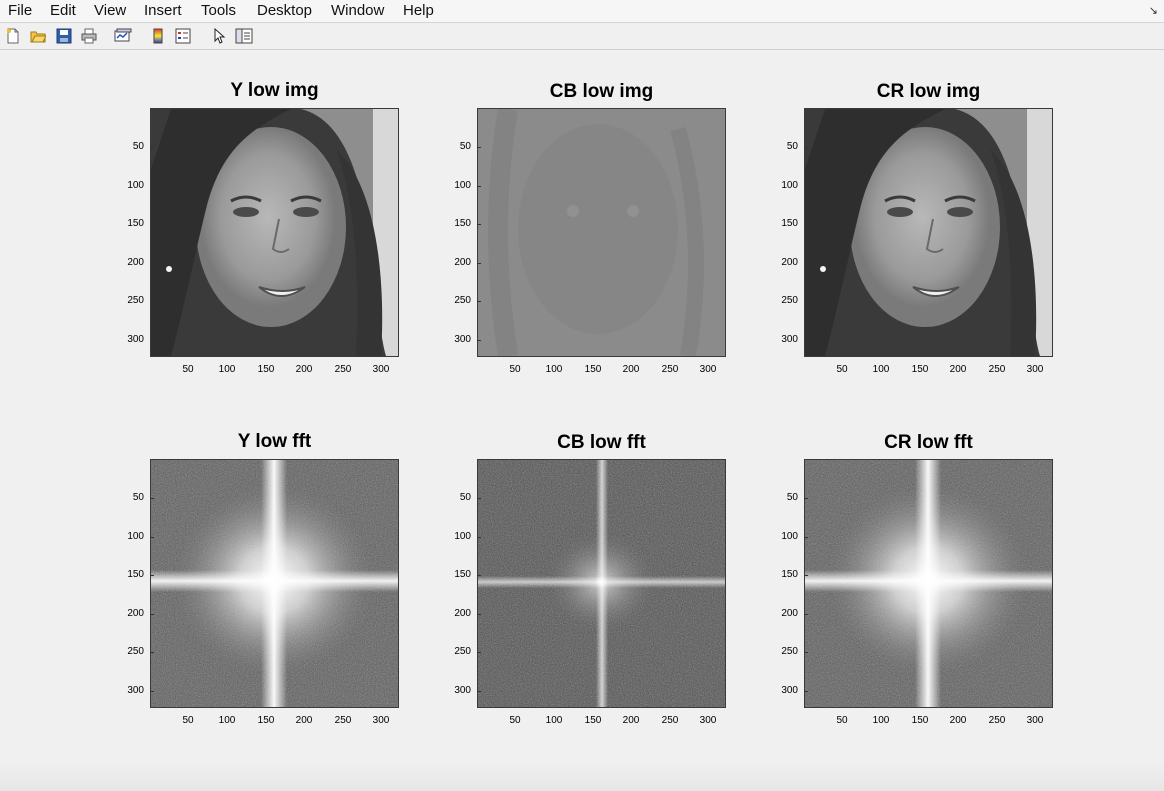 This screenshot has height=791, width=1164. What do you see at coordinates (183, 36) in the screenshot?
I see `legend-icon` at bounding box center [183, 36].